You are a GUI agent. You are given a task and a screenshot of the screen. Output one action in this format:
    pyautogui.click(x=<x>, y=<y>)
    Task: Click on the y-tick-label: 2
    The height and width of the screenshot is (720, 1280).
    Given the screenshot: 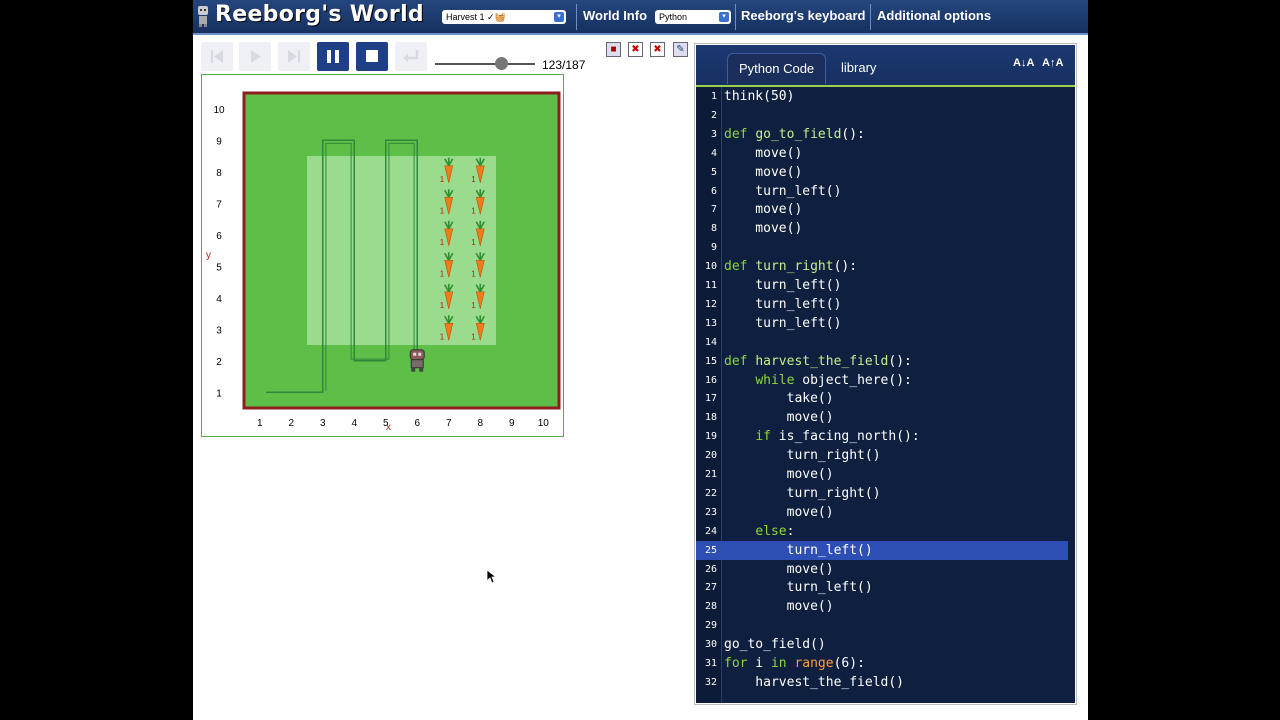 What is the action you would take?
    pyautogui.click(x=219, y=362)
    